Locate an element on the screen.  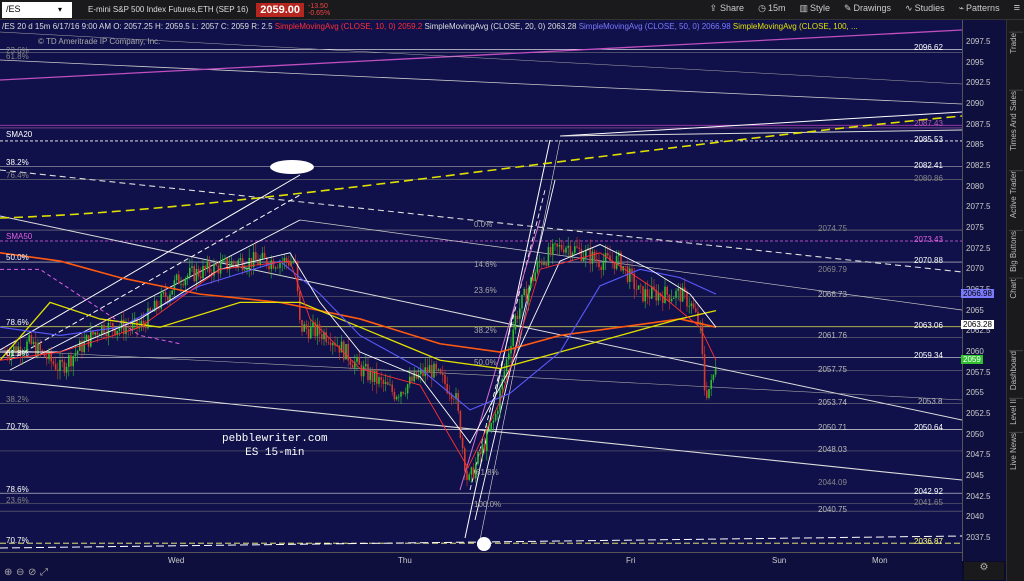
sidebar-tab: Trade is located at coordinates (1016, 43).